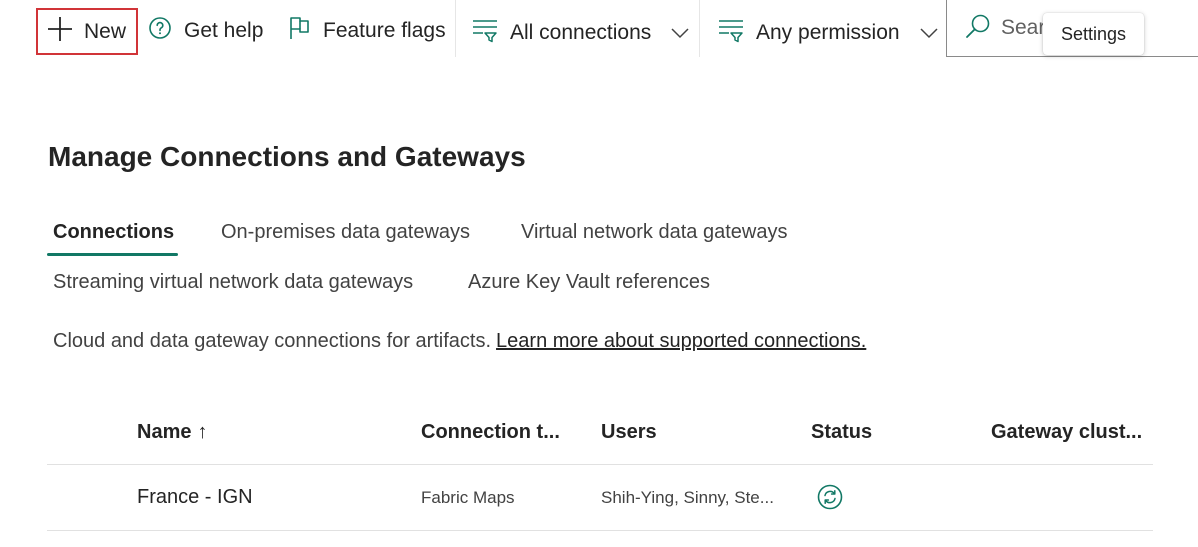 Image resolution: width=1198 pixels, height=547 pixels. I want to click on column-header-name-label: Name, so click(164, 432).